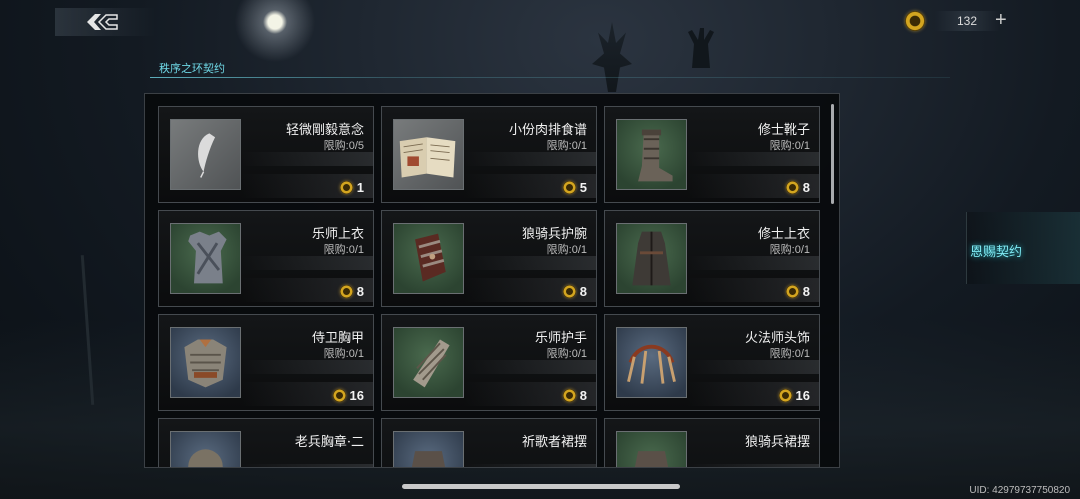 The width and height of the screenshot is (1080, 499). What do you see at coordinates (337, 234) in the screenshot?
I see `item-name: 乐师上衣` at bounding box center [337, 234].